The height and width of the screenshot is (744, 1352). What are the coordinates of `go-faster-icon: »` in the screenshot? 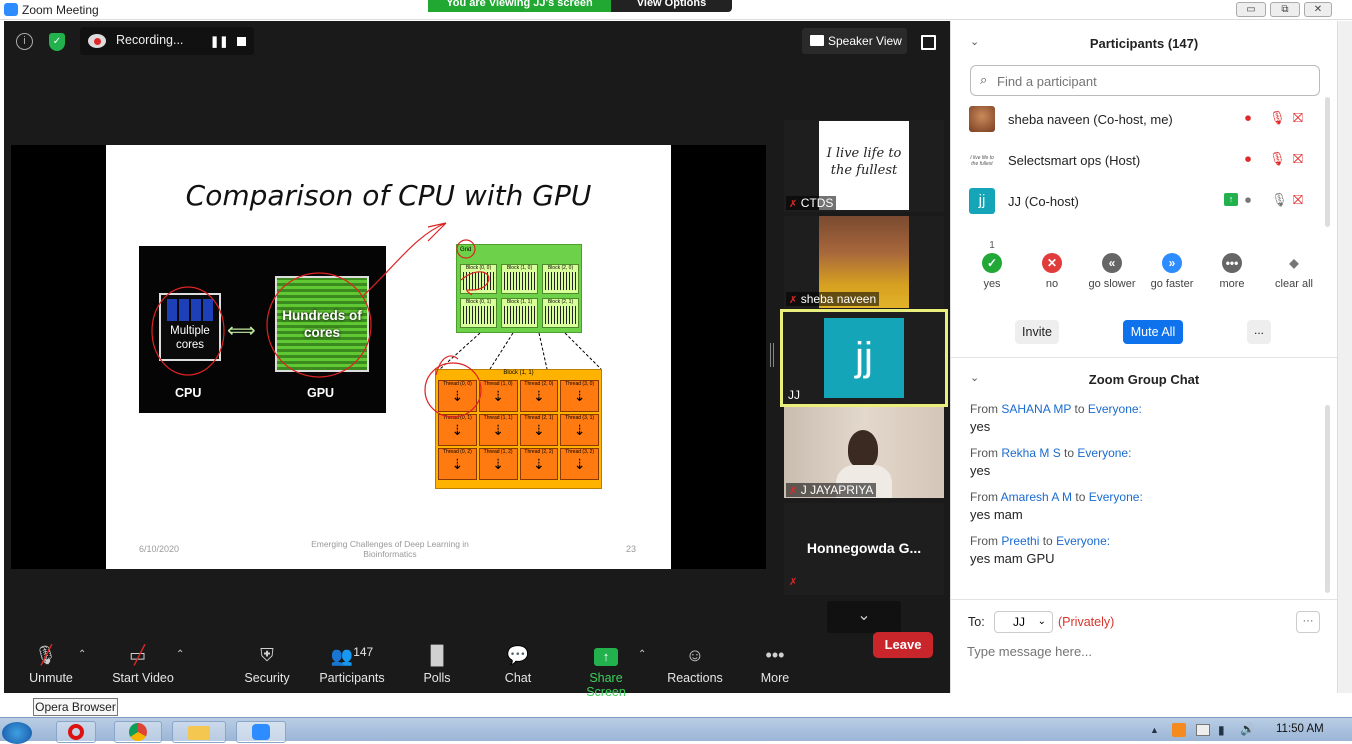 It's located at (1172, 263).